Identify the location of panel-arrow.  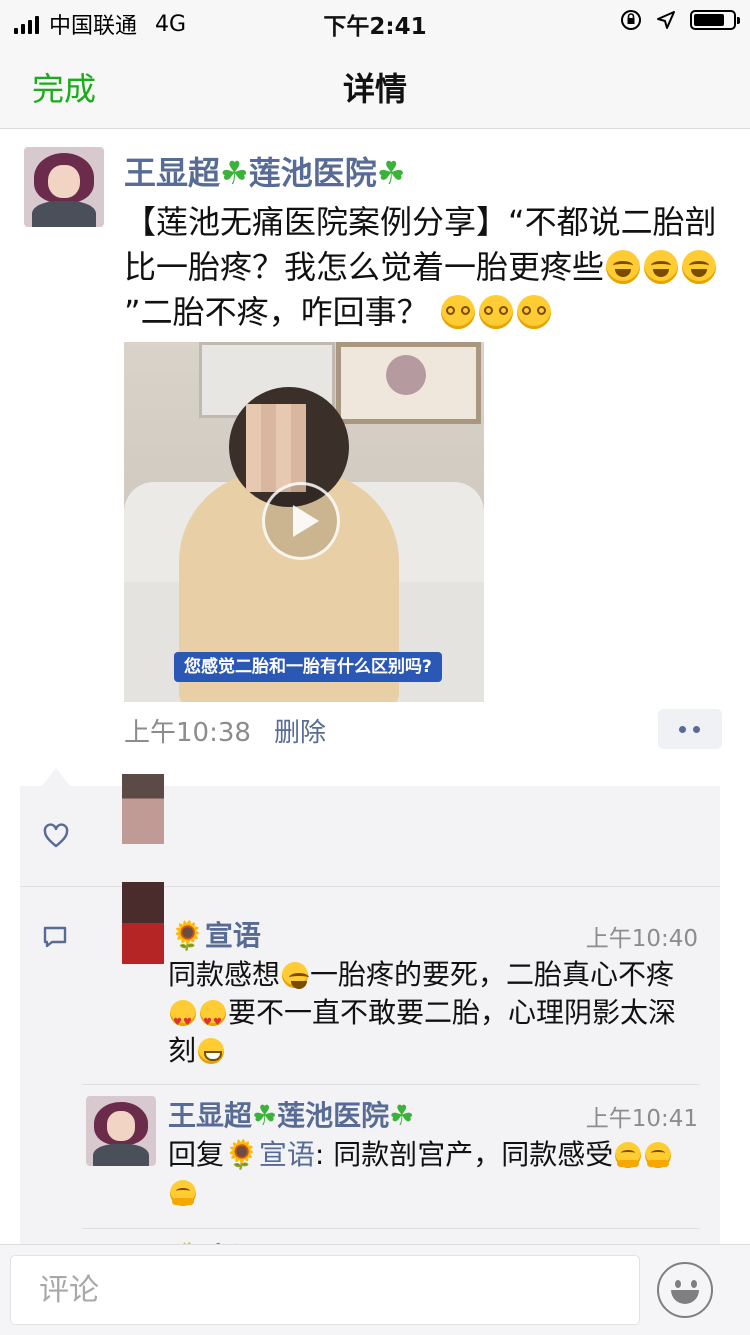
(56, 777).